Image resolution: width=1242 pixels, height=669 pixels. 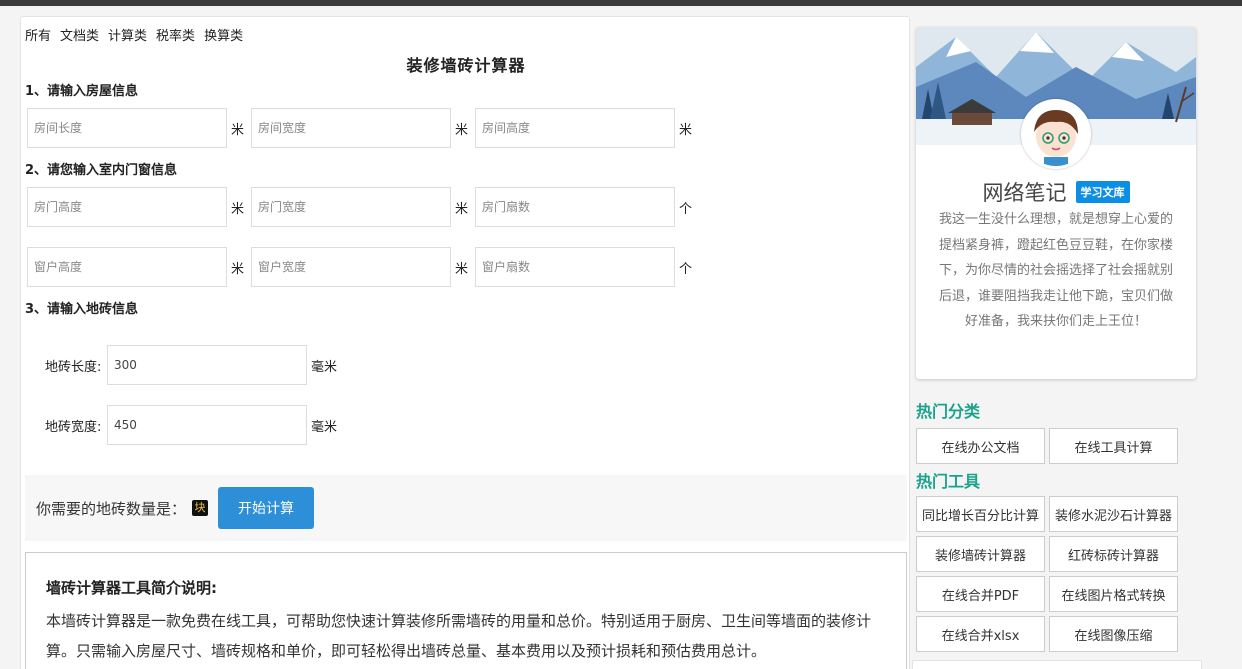 I want to click on section-tile-heading: 3、请输入地砖信息, so click(x=82, y=309).